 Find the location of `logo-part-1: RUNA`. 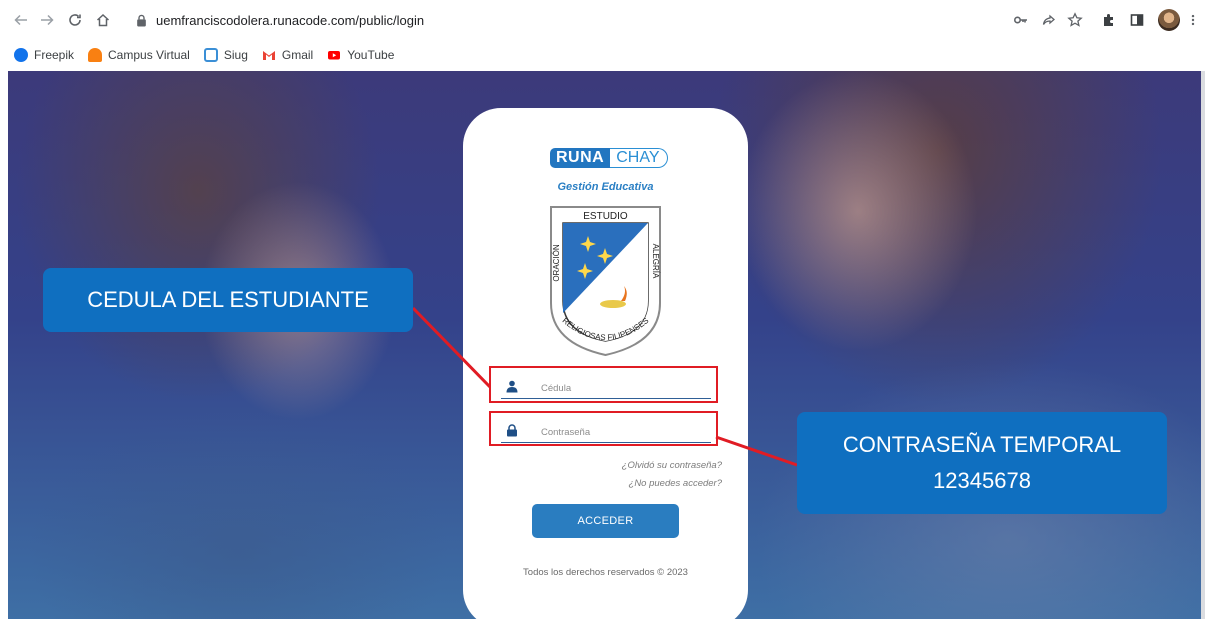

logo-part-1: RUNA is located at coordinates (580, 158).